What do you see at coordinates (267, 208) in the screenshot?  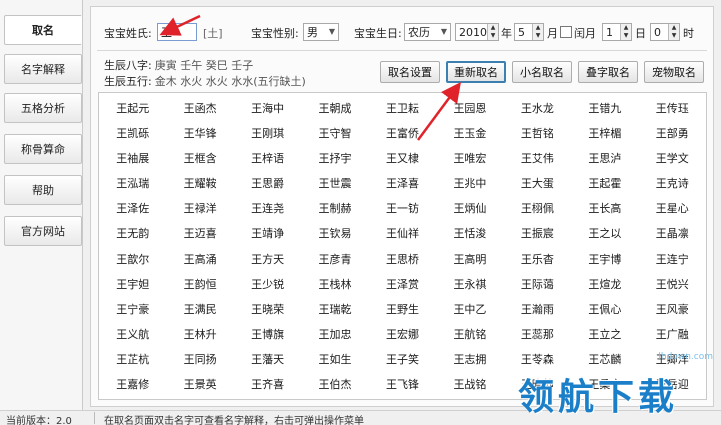 I see `name-cell: 王连尧` at bounding box center [267, 208].